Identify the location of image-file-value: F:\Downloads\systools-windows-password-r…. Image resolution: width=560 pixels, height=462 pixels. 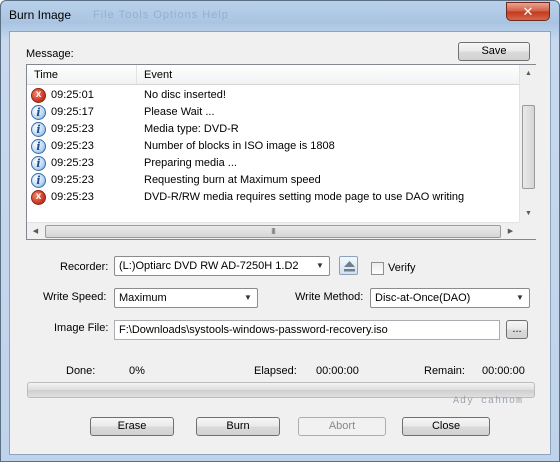
(253, 330).